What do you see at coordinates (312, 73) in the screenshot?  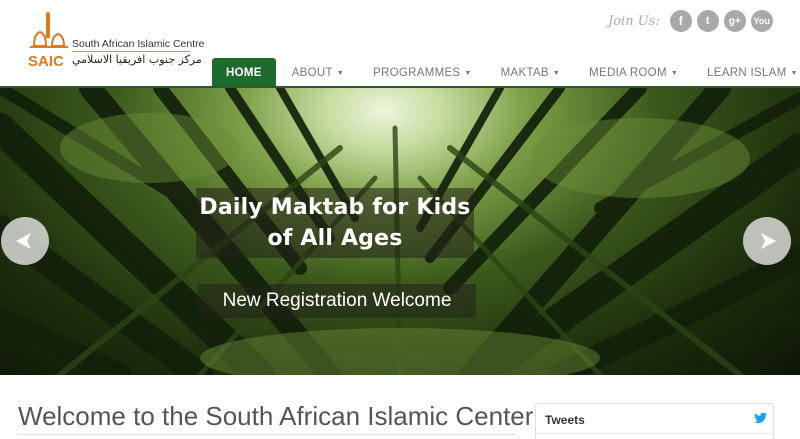 I see `nav-about-label: ABOUT` at bounding box center [312, 73].